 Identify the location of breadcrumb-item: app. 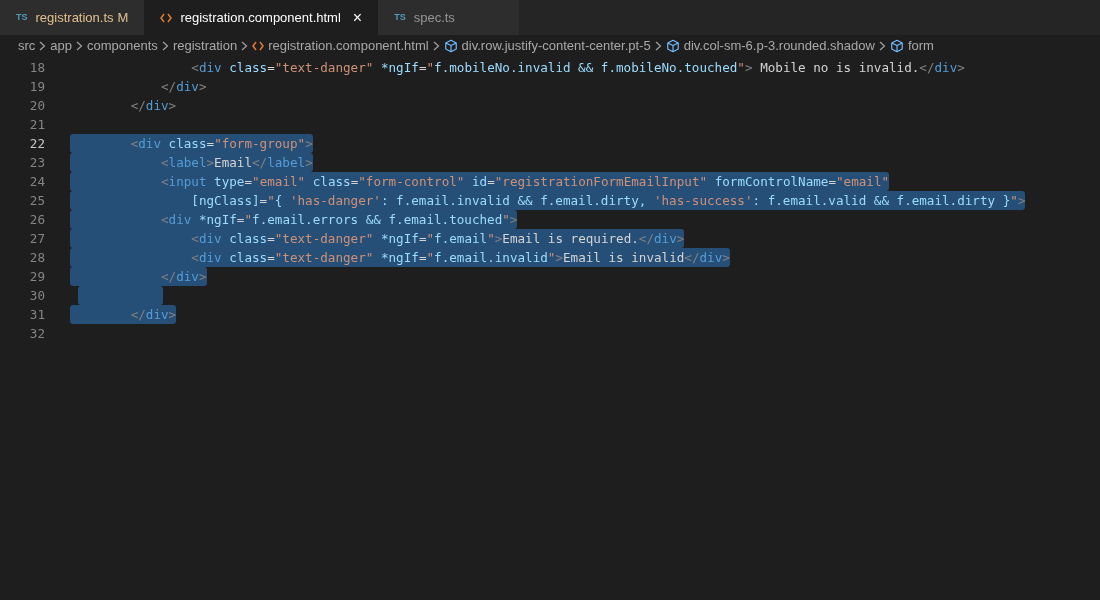
(61, 46).